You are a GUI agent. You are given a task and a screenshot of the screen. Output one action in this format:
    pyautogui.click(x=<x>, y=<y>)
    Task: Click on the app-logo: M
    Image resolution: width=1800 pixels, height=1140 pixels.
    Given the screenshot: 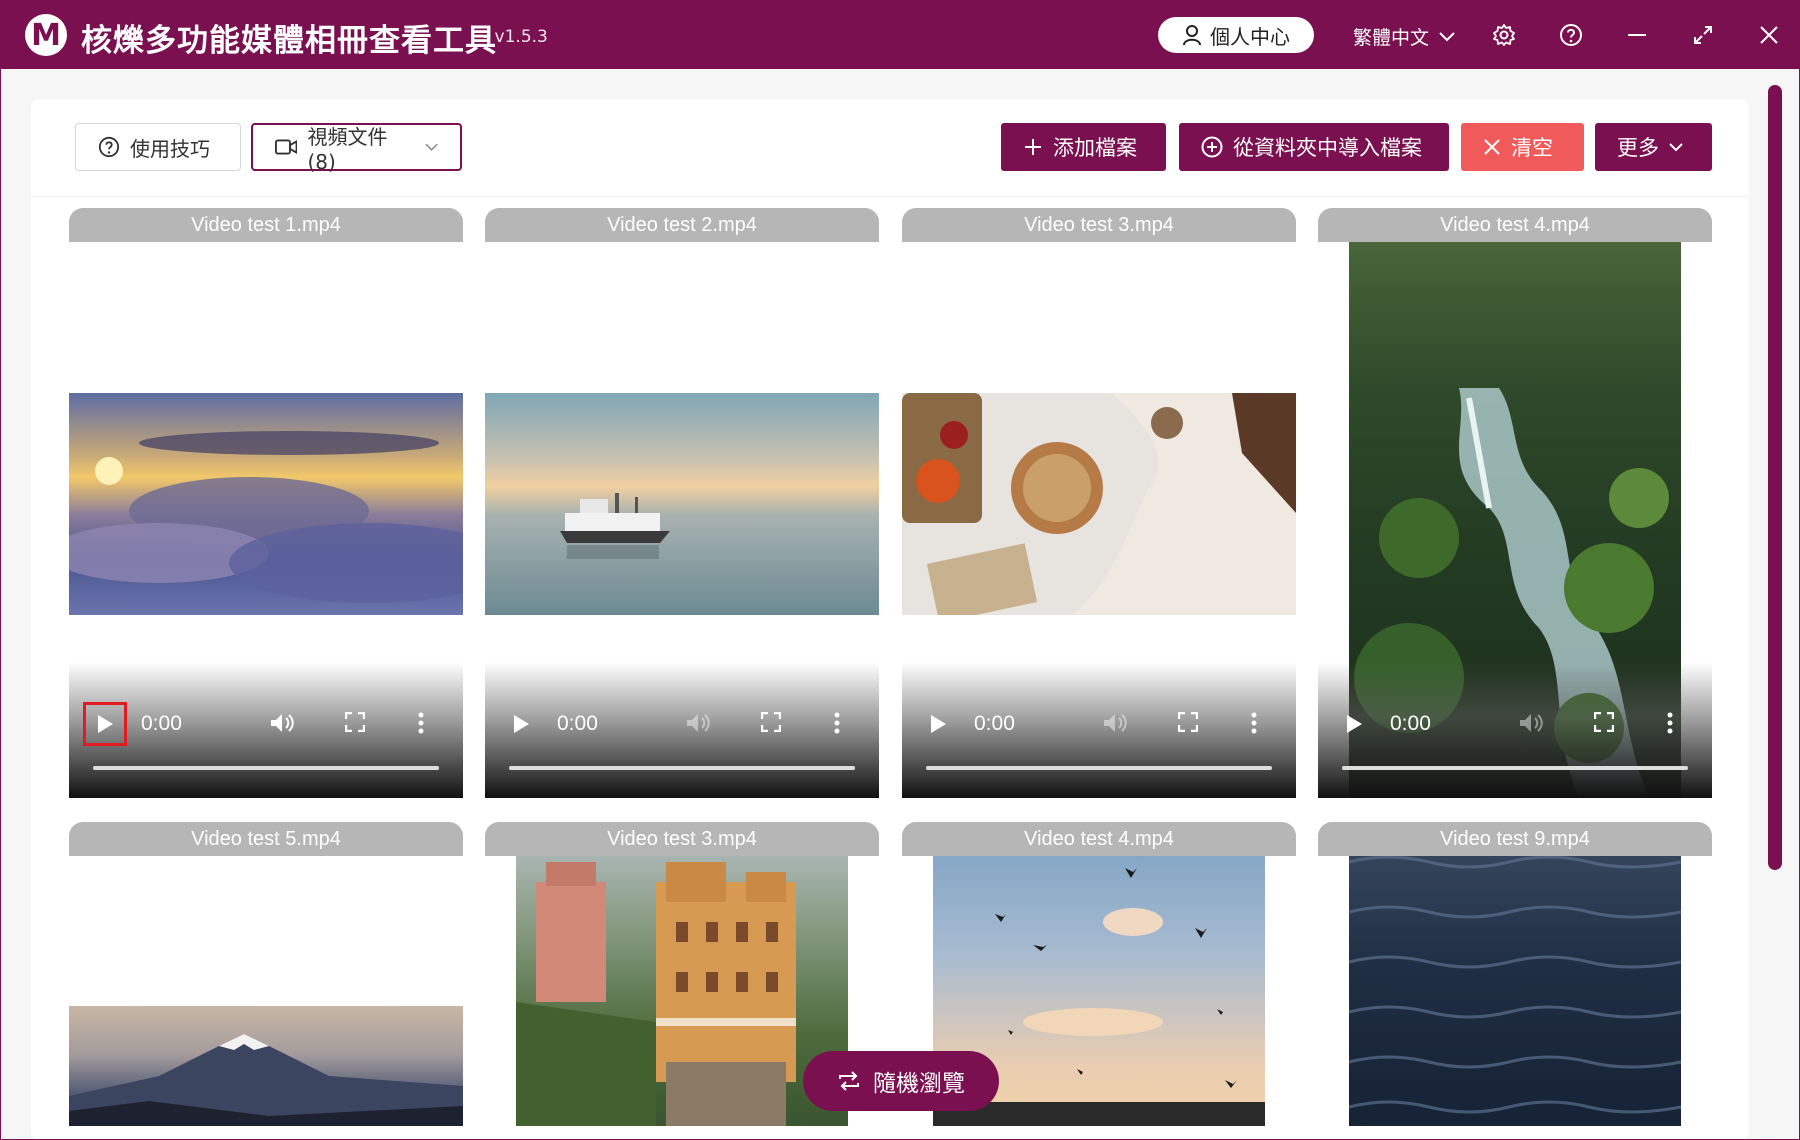 What is the action you would take?
    pyautogui.click(x=46, y=35)
    